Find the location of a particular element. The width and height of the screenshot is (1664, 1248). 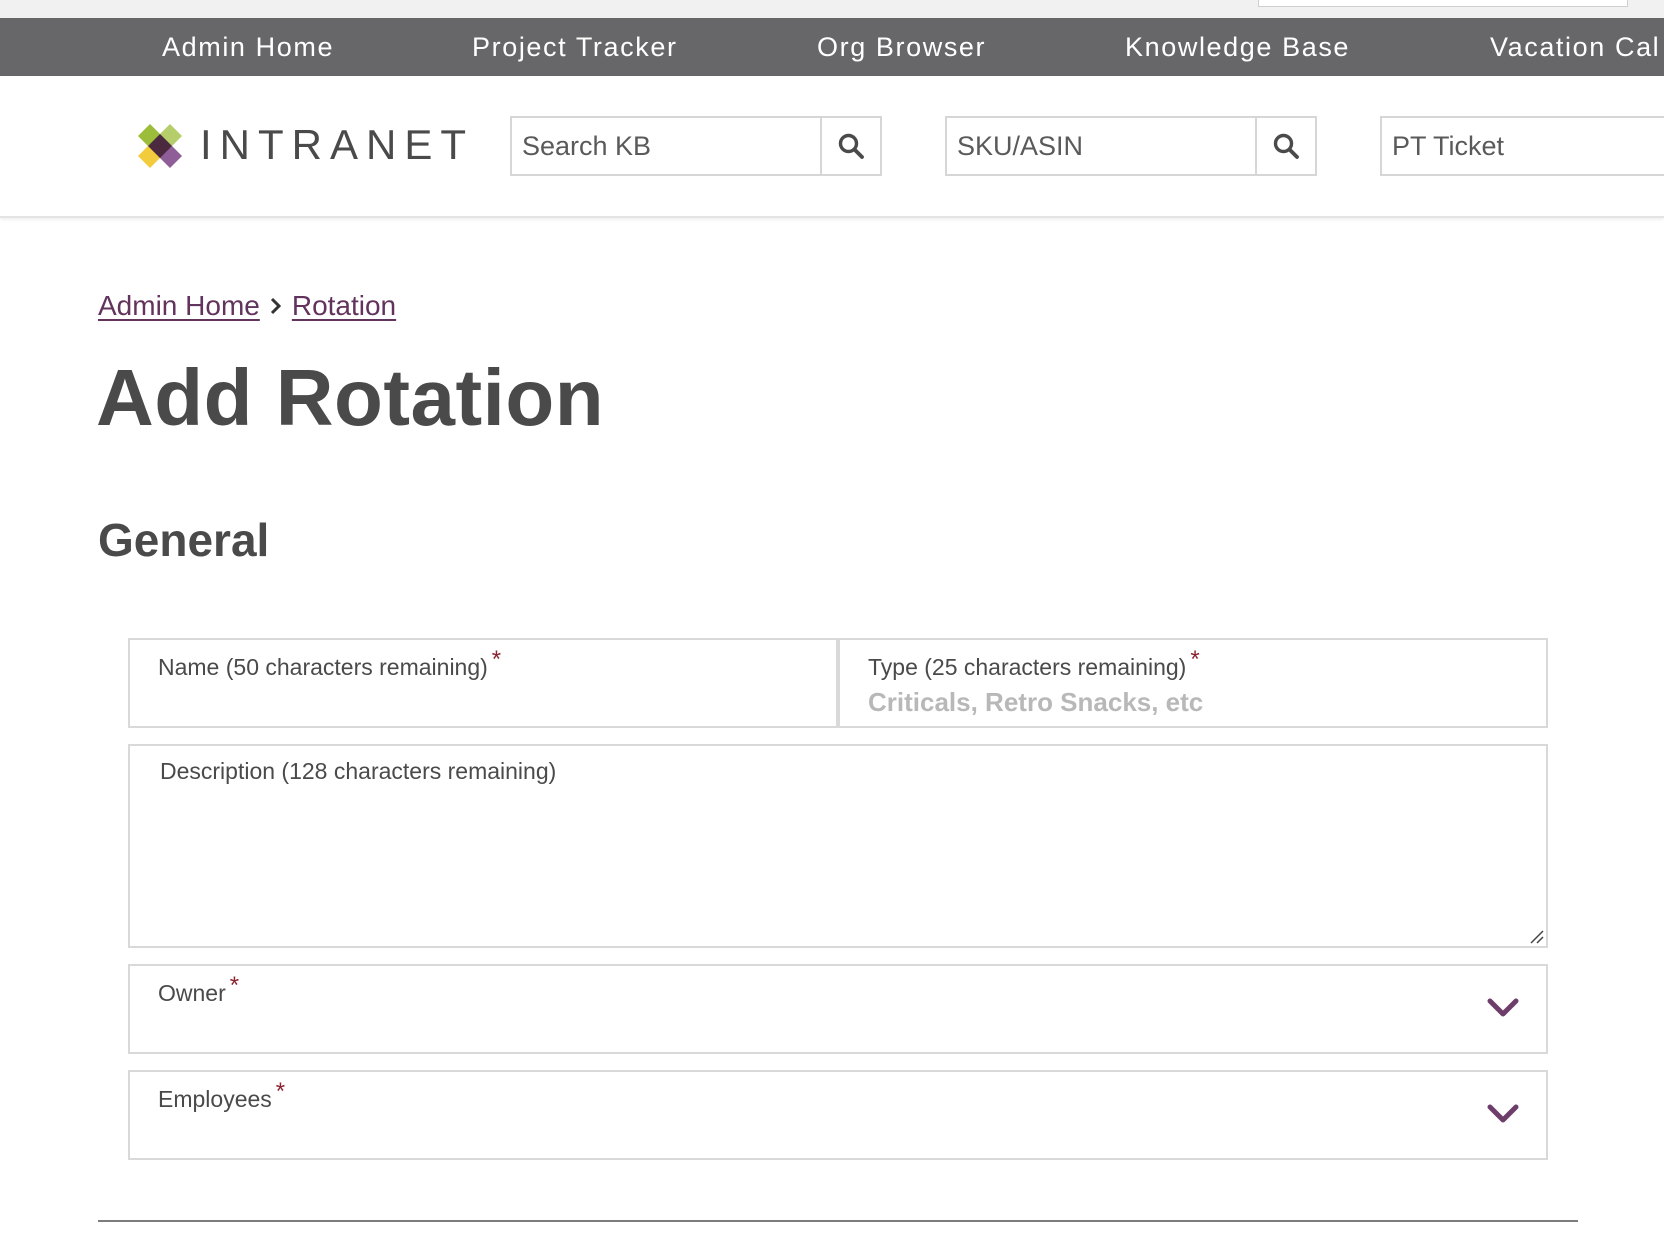

nav-item-knowledge-base: Knowledge Base is located at coordinates (1237, 47).